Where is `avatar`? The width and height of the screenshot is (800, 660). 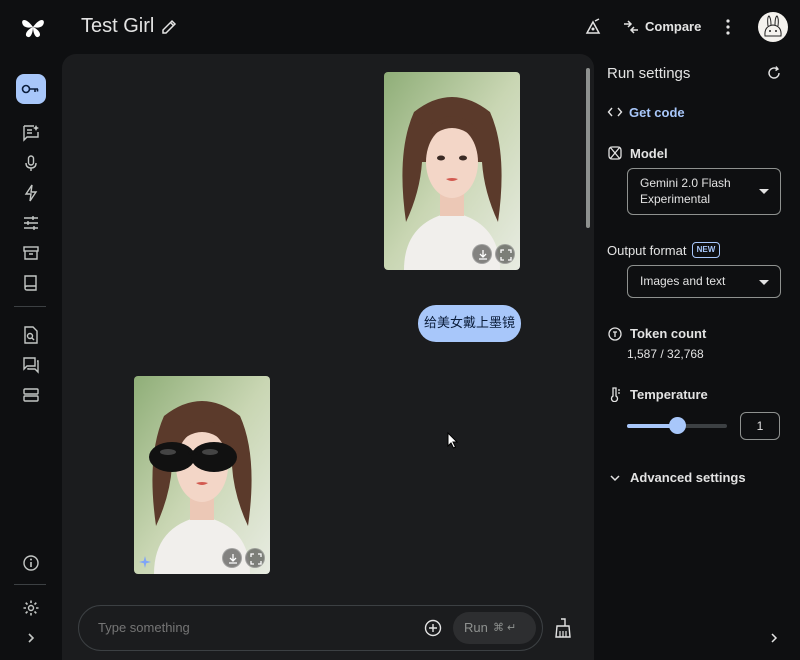
avatar is located at coordinates (773, 27).